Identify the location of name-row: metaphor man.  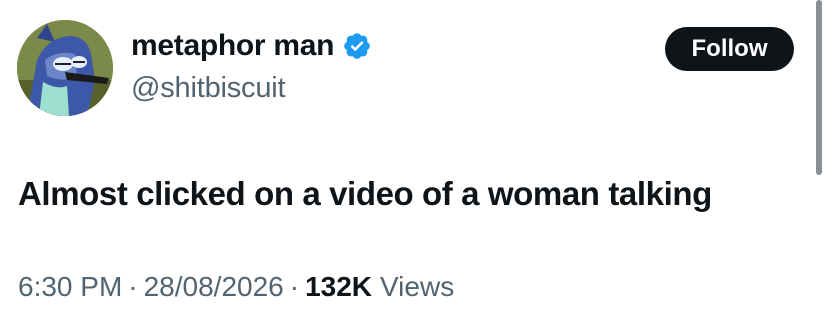
(251, 46).